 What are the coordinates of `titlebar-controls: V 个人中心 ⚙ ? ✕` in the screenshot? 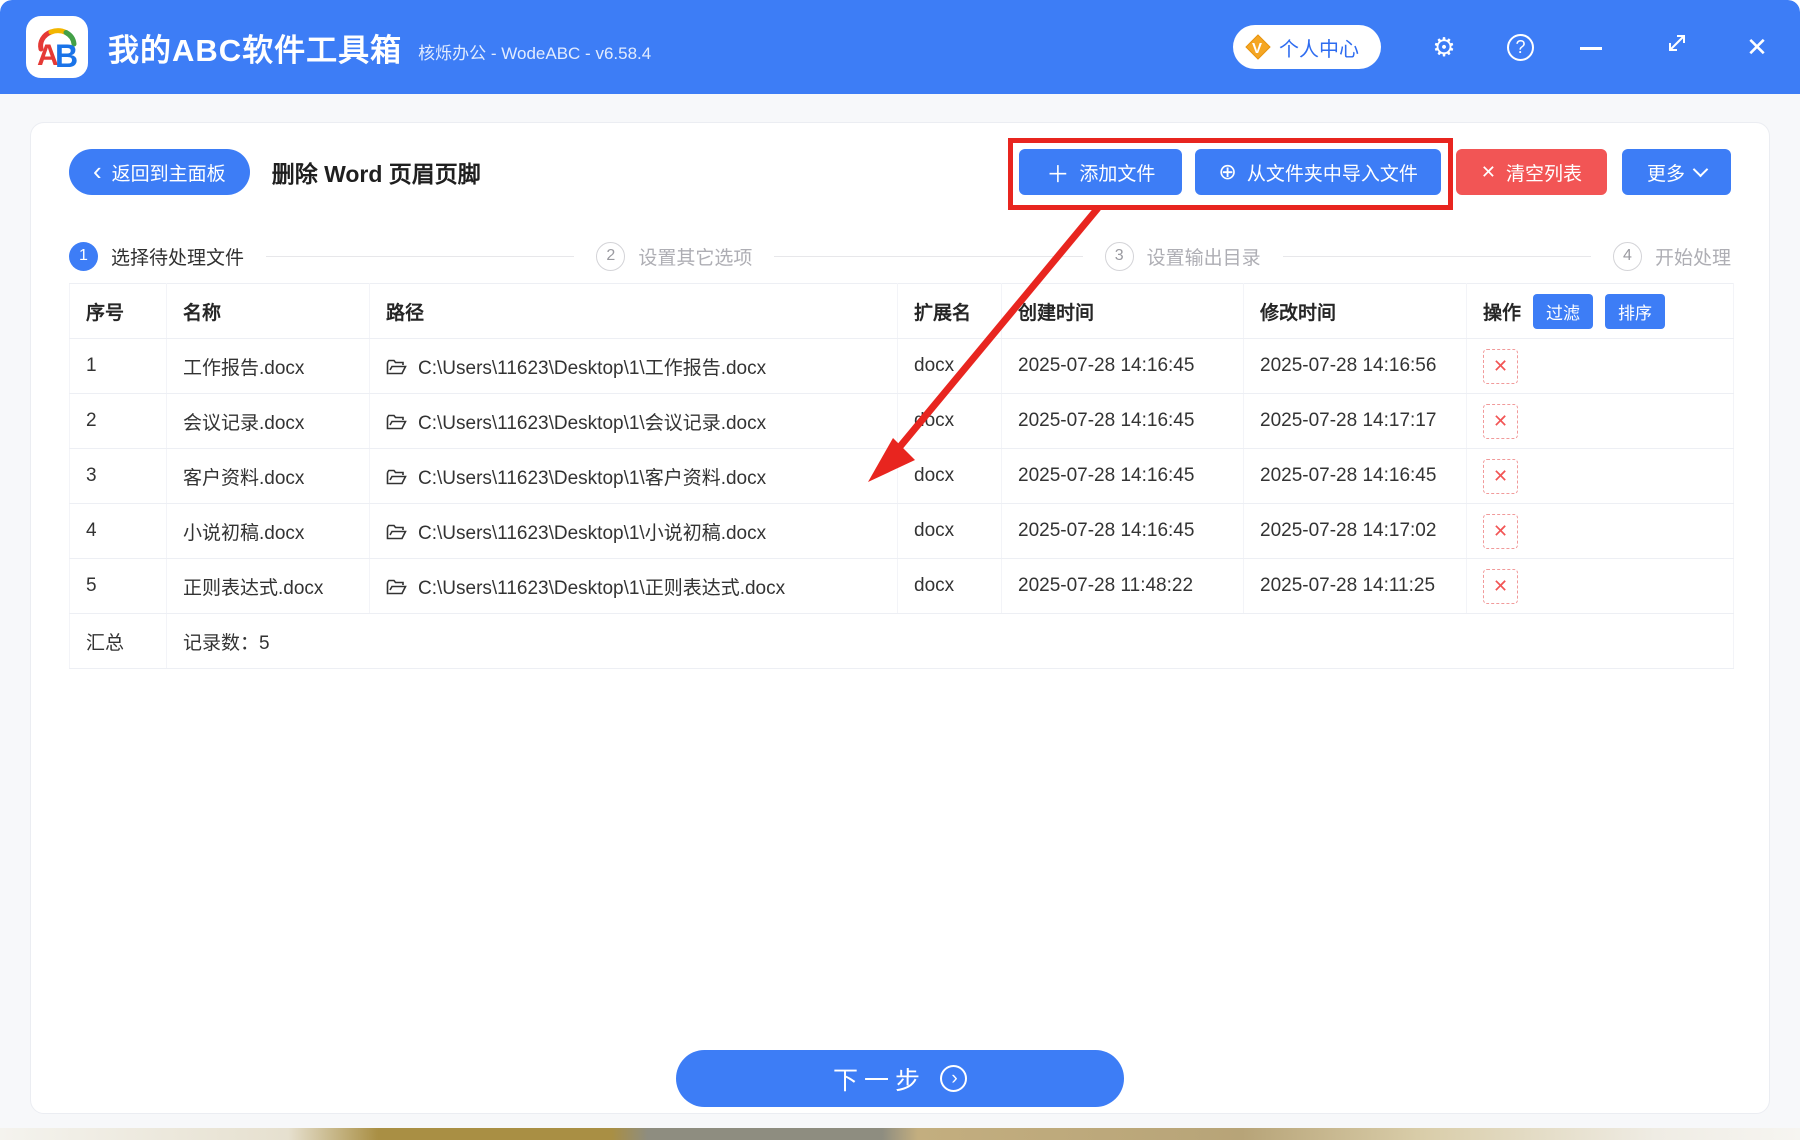 It's located at (1503, 47).